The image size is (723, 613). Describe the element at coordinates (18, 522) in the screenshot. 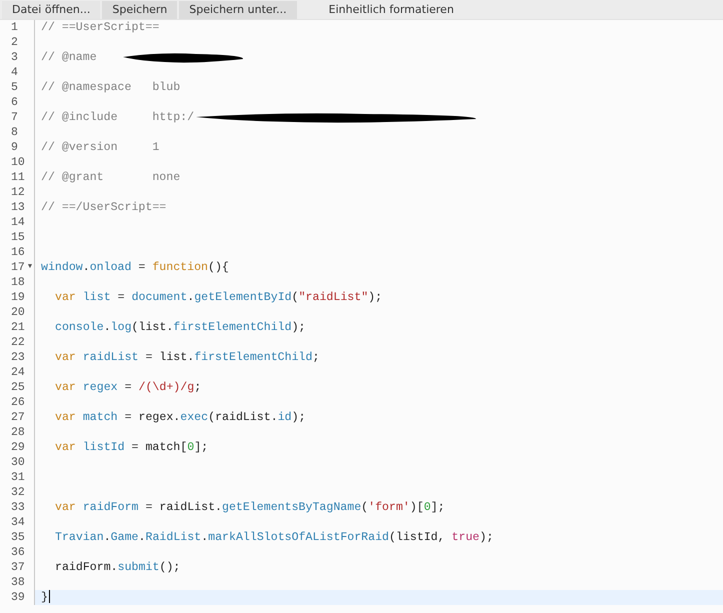

I see `line-number: 34` at that location.